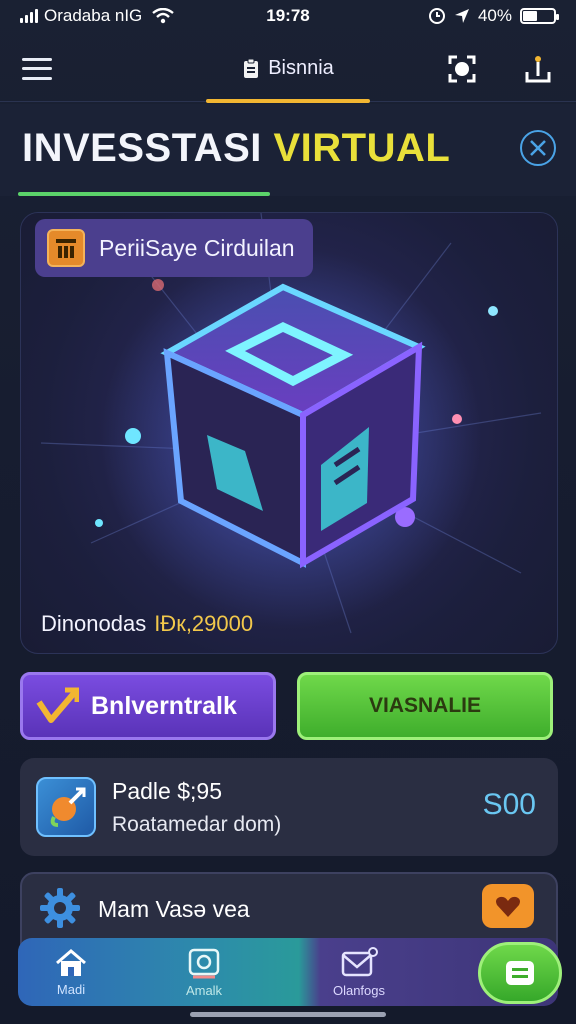 The width and height of the screenshot is (576, 1024). I want to click on confirm-button: VIASNALIE, so click(425, 706).